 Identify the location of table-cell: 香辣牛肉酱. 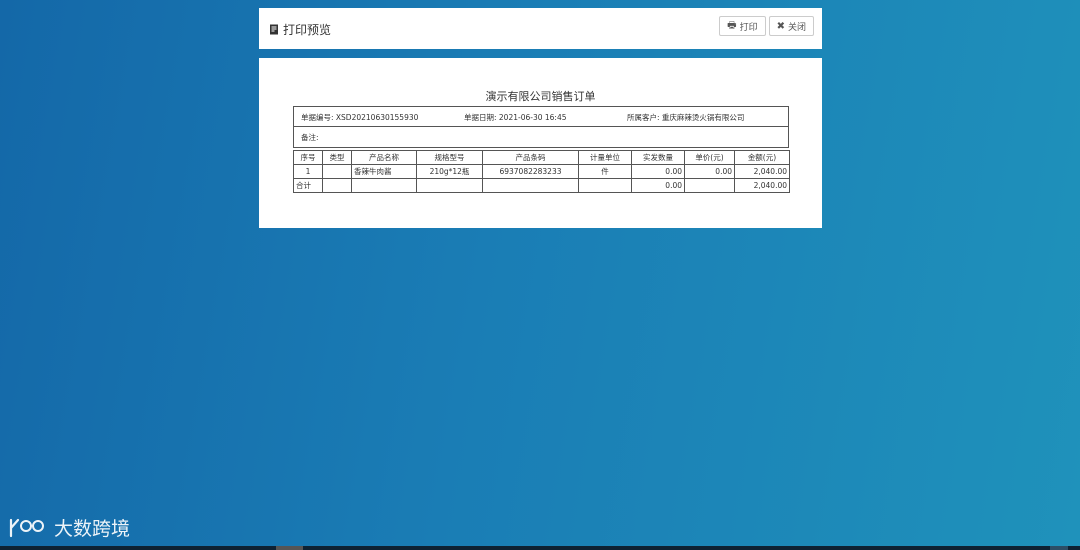
(384, 171).